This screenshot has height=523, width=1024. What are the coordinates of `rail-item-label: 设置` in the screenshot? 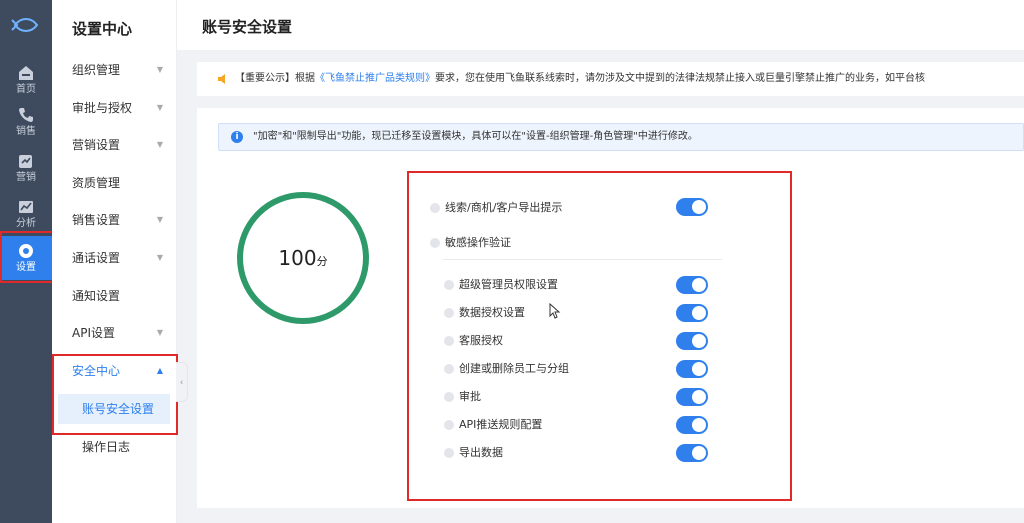 It's located at (26, 267).